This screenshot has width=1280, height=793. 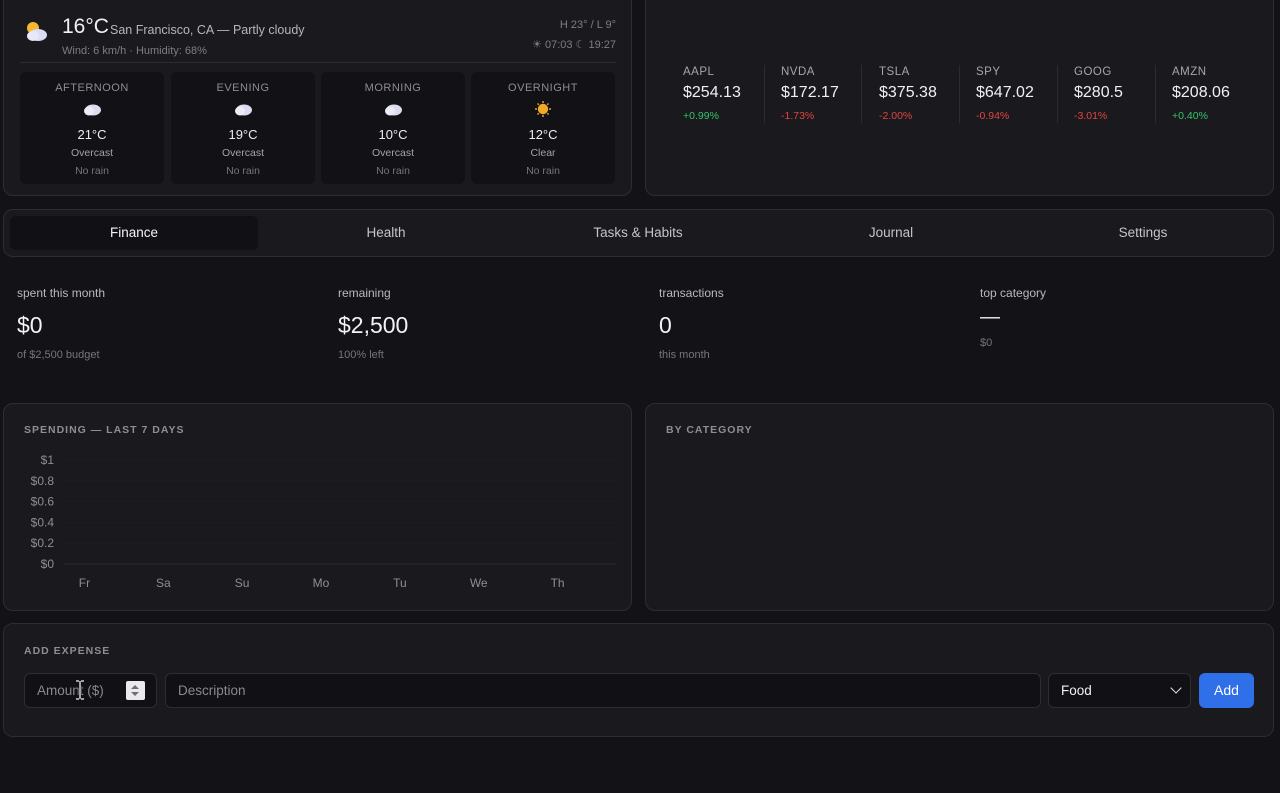 I want to click on forecast-temp: 12°C, so click(x=543, y=134).